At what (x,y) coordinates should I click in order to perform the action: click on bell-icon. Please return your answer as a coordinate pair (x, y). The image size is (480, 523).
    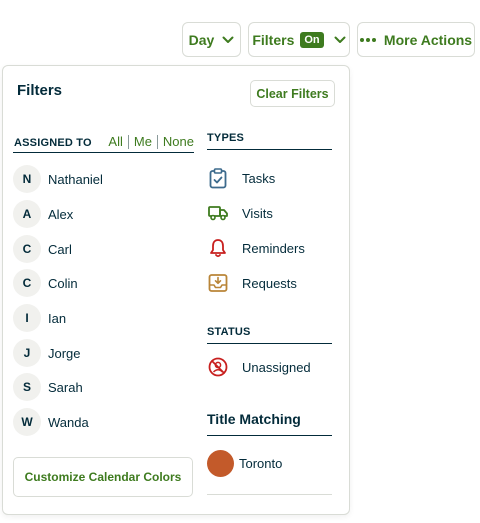
    Looking at the image, I should click on (218, 248).